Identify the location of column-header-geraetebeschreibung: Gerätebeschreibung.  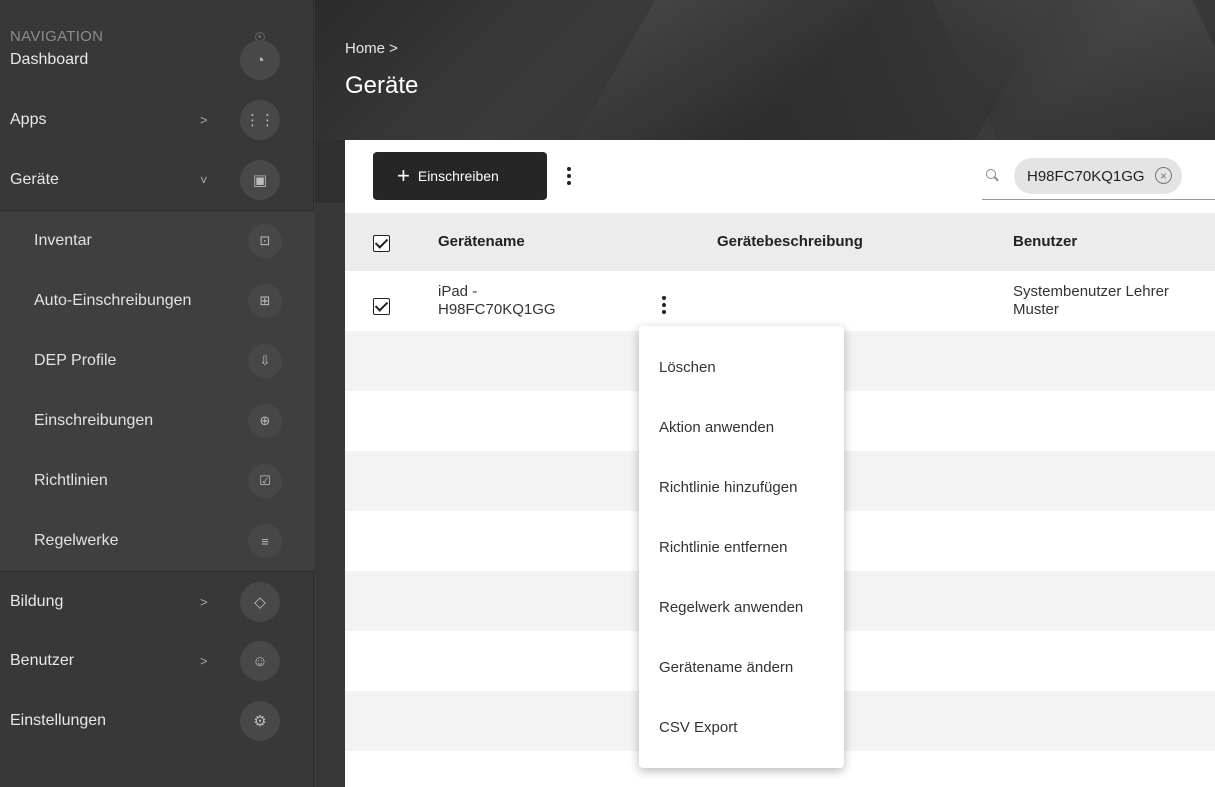
(790, 241).